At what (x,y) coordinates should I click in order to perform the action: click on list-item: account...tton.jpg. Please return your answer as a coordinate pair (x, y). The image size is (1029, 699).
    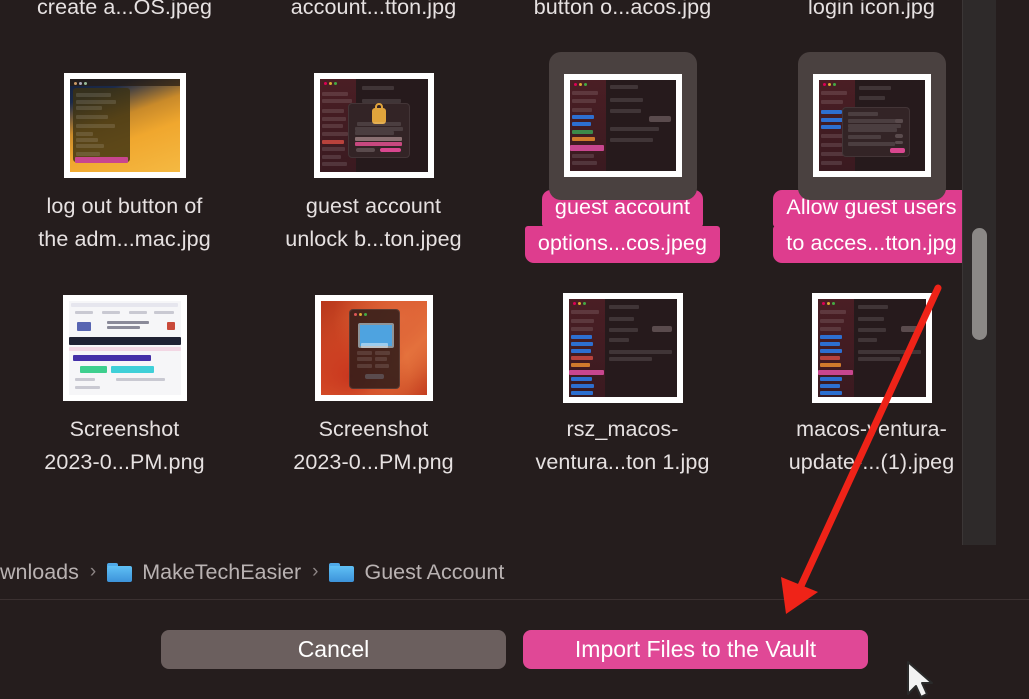
    Looking at the image, I should click on (373, 23).